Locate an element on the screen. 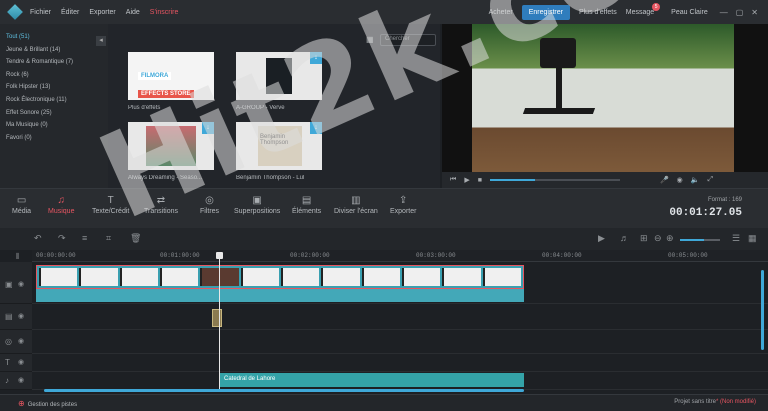 This screenshot has height=411, width=768. elements-icon: ▤ is located at coordinates (306, 200).